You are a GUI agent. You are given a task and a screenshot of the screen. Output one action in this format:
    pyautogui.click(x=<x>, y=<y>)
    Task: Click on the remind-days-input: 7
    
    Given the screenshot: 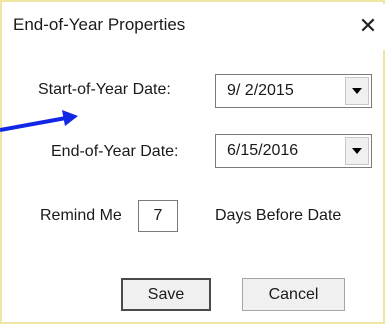 What is the action you would take?
    pyautogui.click(x=158, y=216)
    